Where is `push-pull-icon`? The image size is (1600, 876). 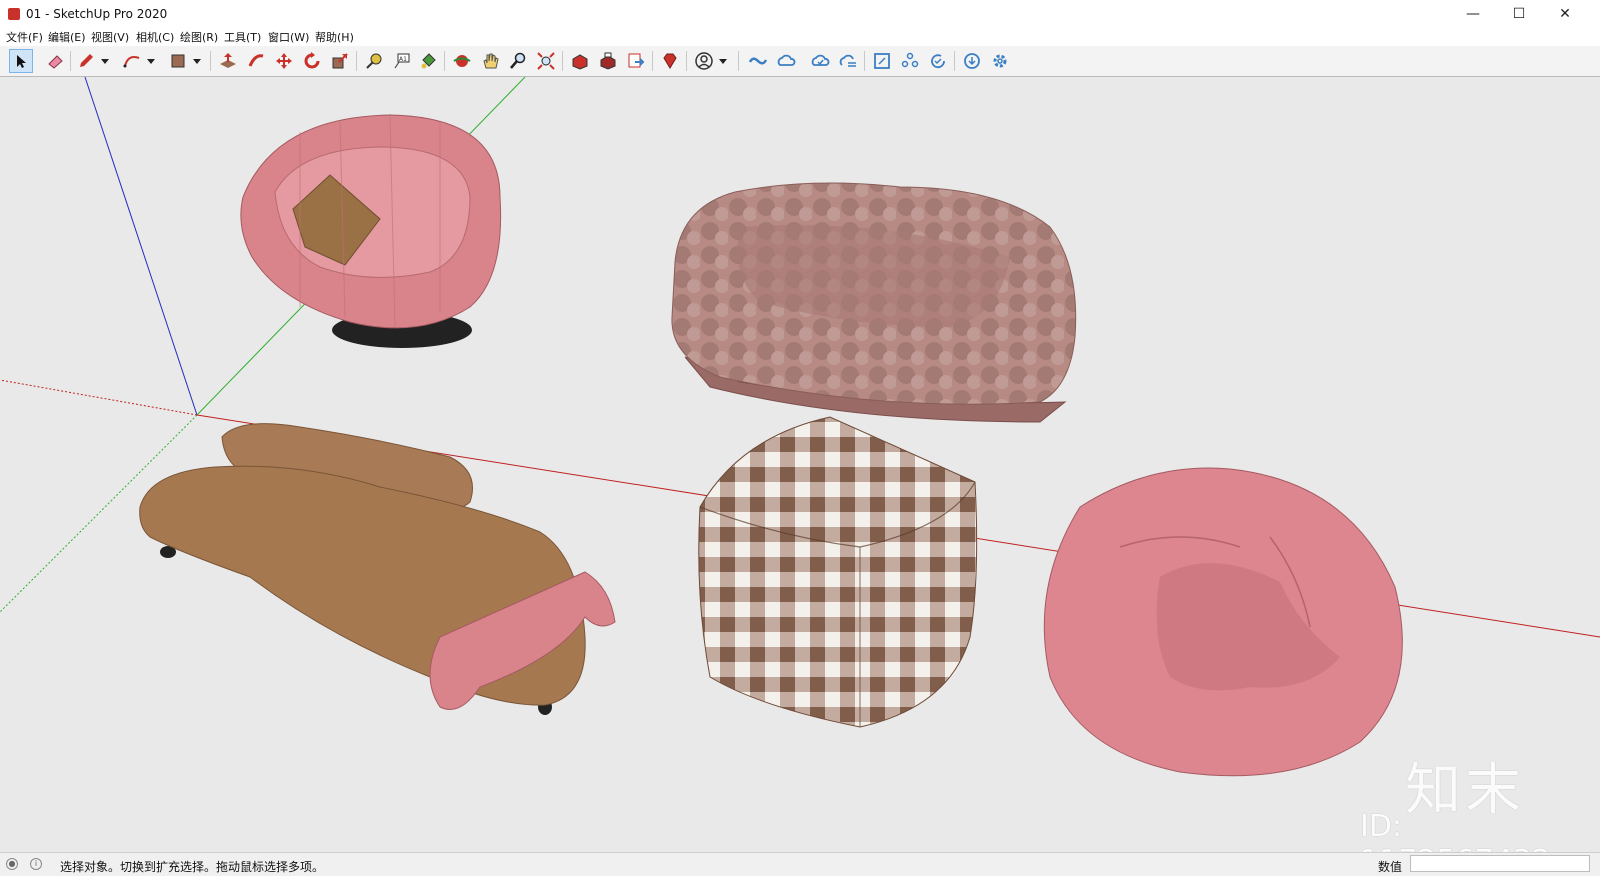 push-pull-icon is located at coordinates (228, 60).